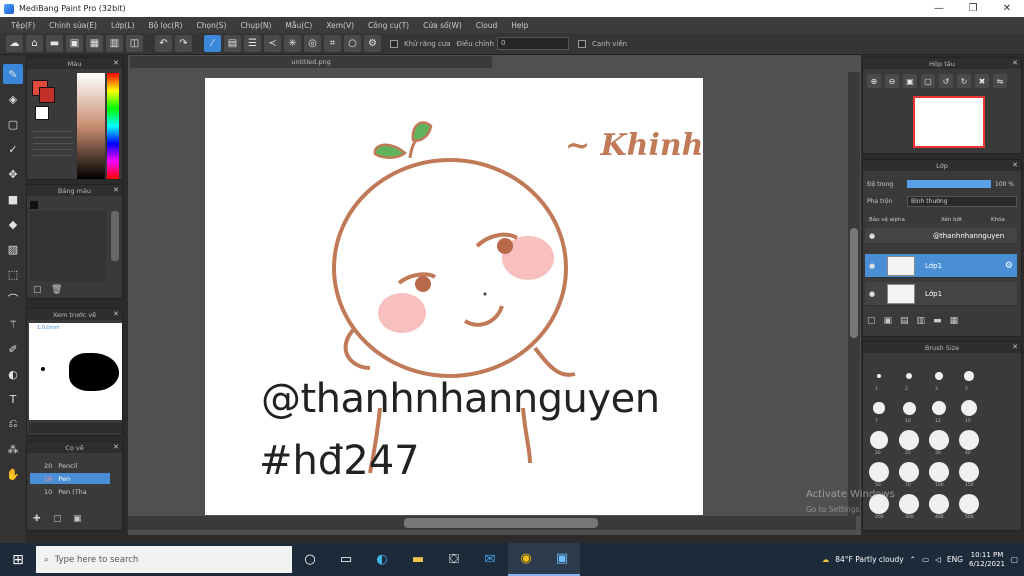 The height and width of the screenshot is (576, 1024). Describe the element at coordinates (533, 43) in the screenshot. I see `adjust-select: 0` at that location.